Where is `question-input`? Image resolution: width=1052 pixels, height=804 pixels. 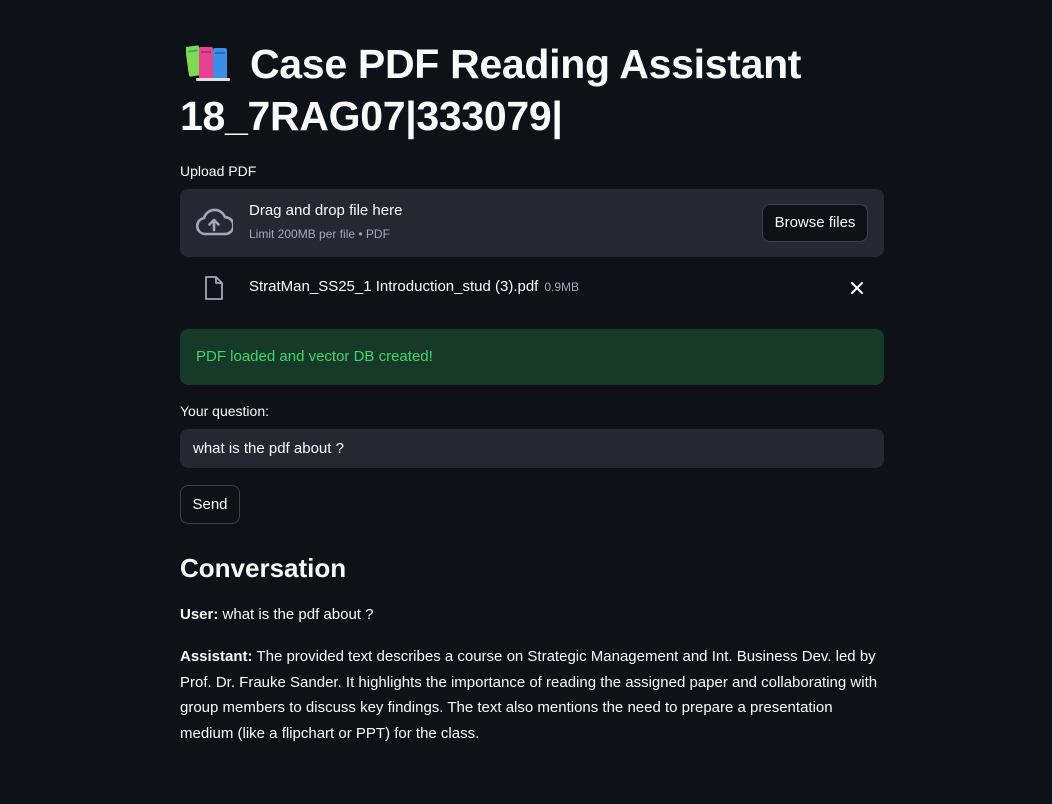
question-input is located at coordinates (532, 448).